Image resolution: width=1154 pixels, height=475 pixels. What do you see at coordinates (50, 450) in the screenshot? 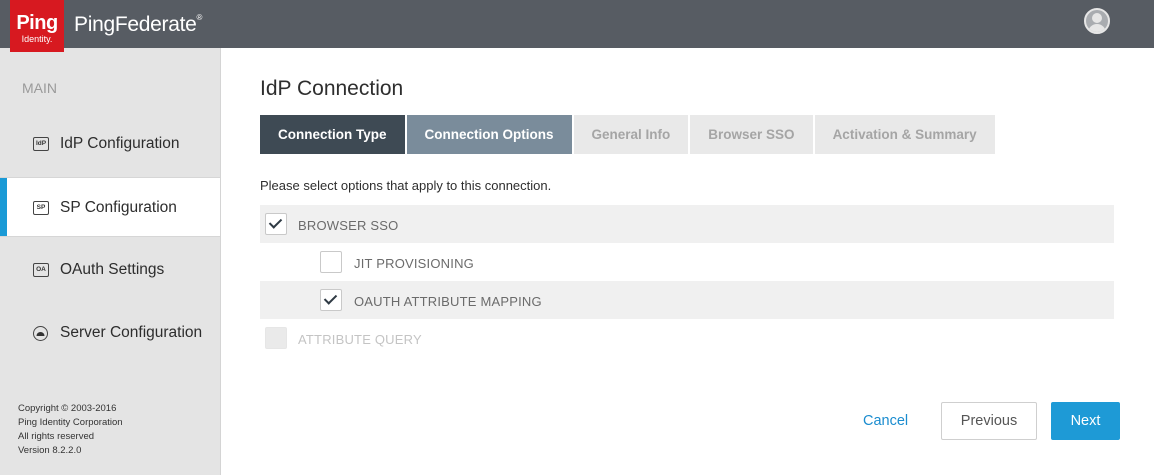
I see `version-line: Version 8.2.2.0` at bounding box center [50, 450].